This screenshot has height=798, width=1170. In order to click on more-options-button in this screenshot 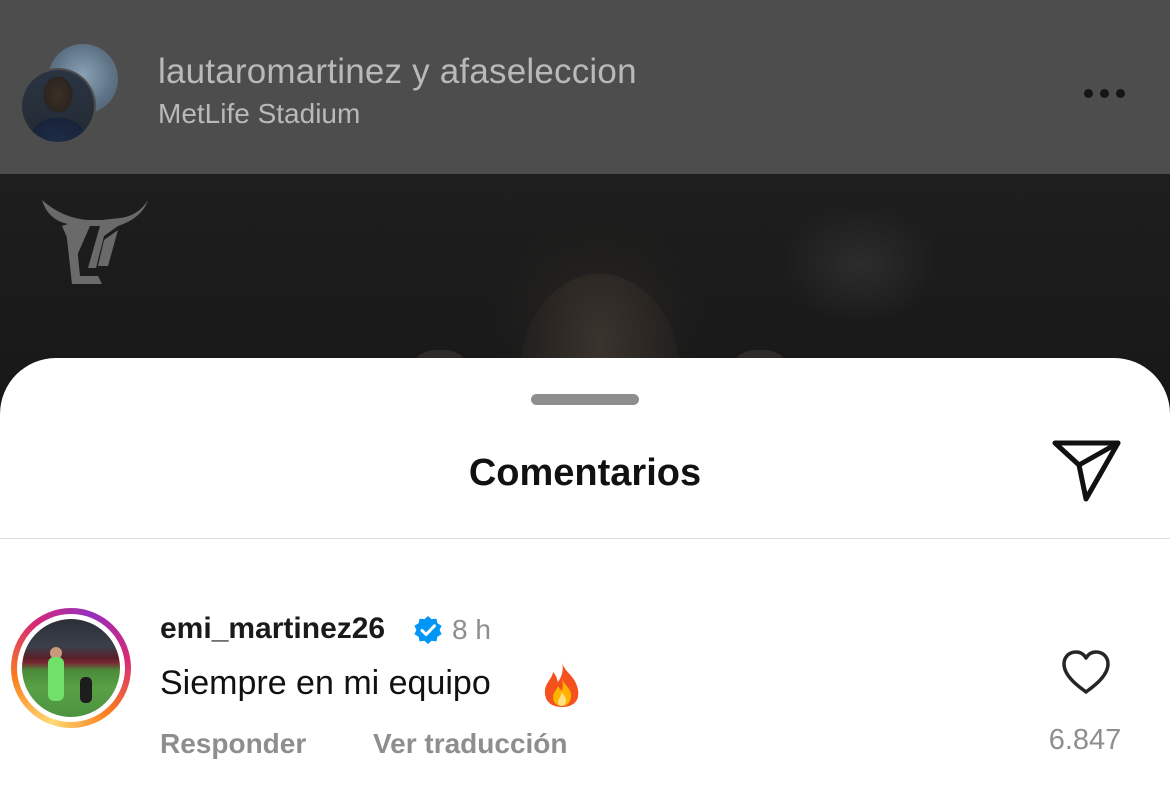, I will do `click(1104, 93)`.